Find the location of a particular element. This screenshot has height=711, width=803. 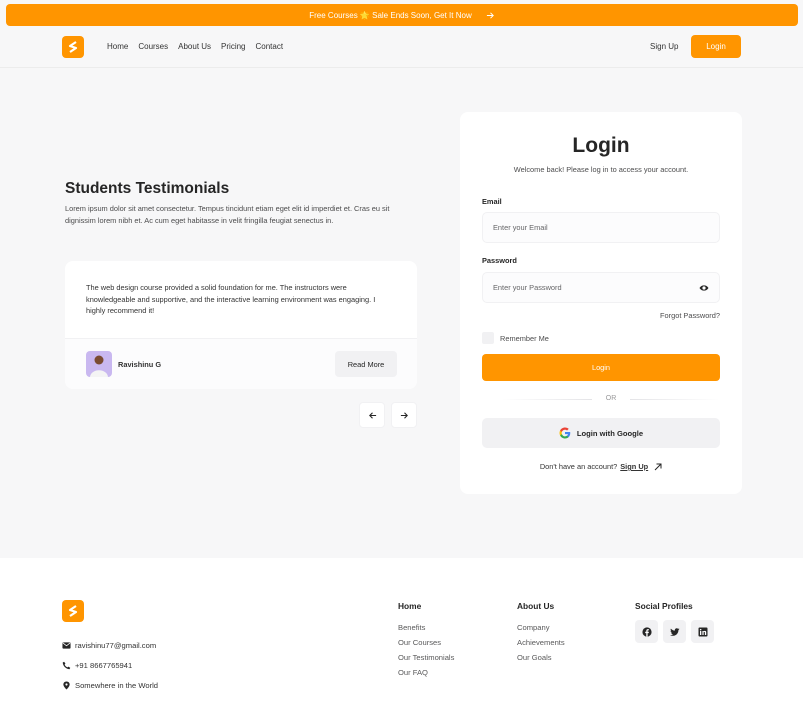

avatar is located at coordinates (99, 364).